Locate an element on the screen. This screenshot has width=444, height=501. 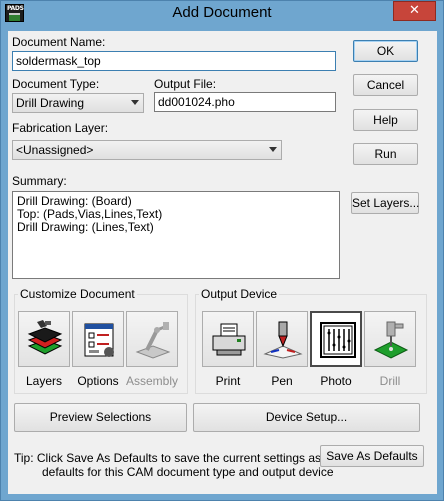
print-label: Print is located at coordinates (228, 381).